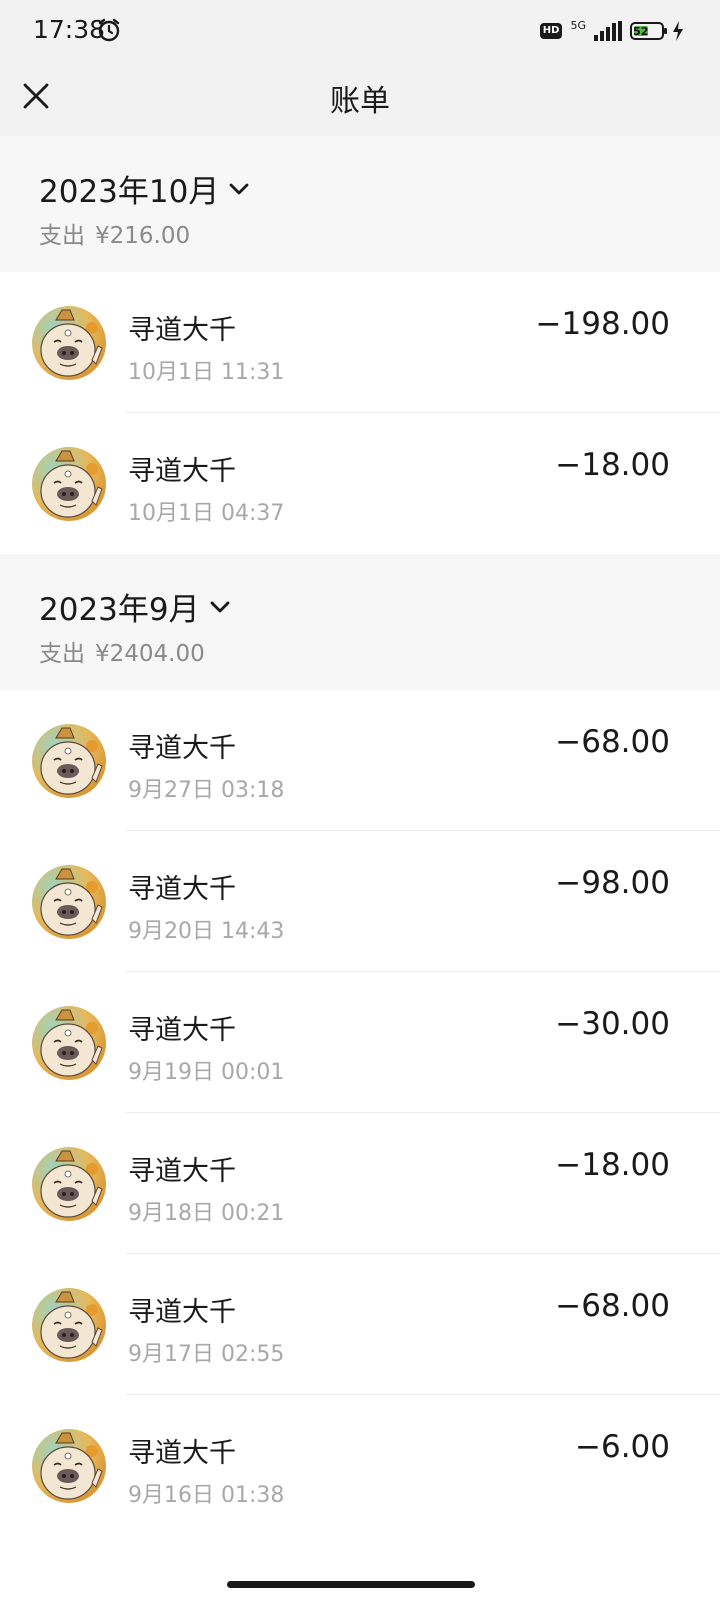 The image size is (720, 1600). I want to click on nav-bar: 账单, so click(360, 99).